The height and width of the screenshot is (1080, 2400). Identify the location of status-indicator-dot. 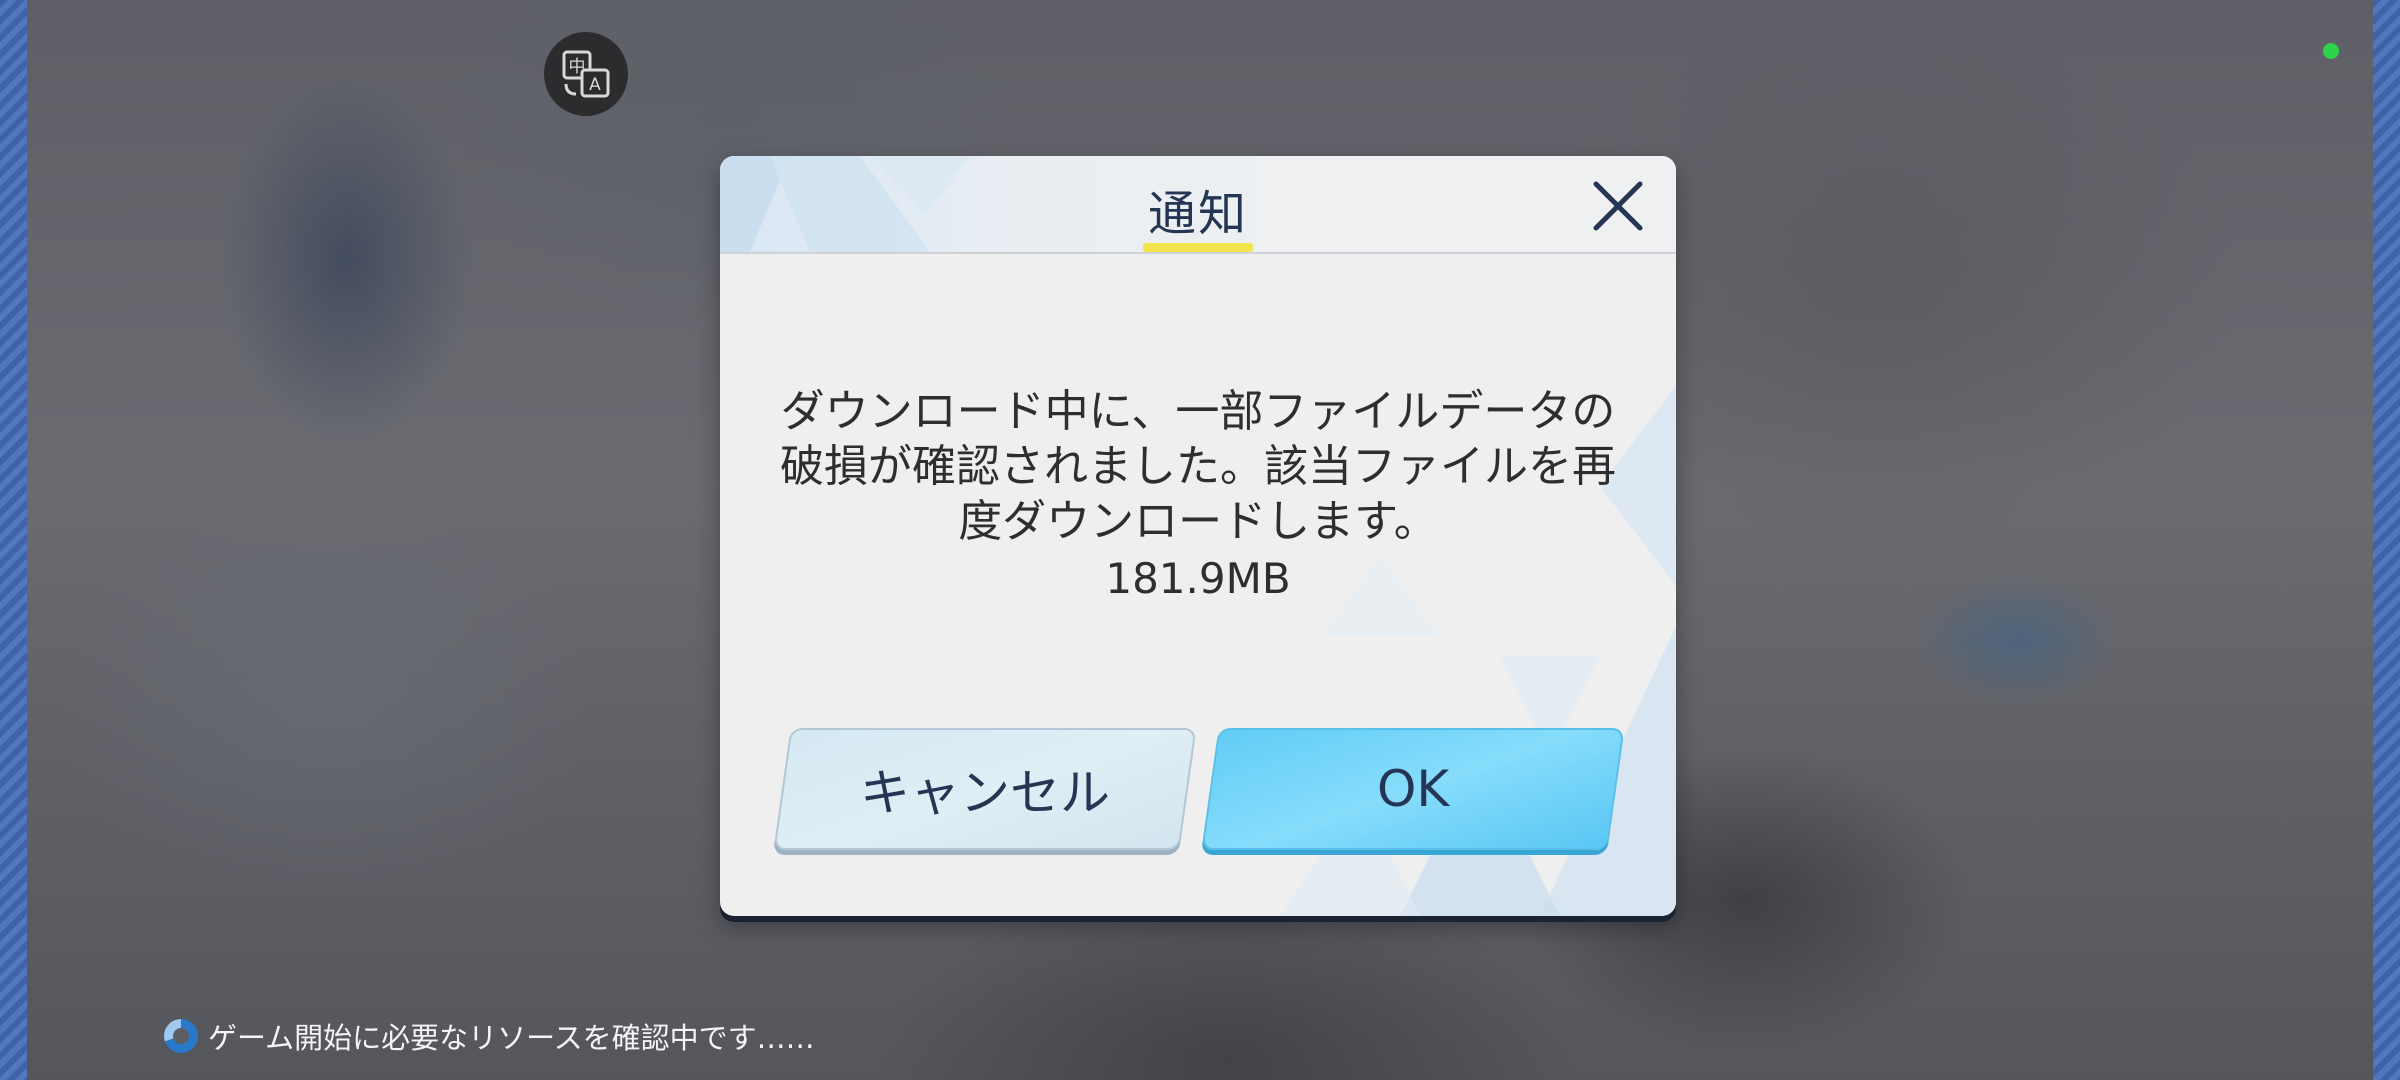
(2331, 51).